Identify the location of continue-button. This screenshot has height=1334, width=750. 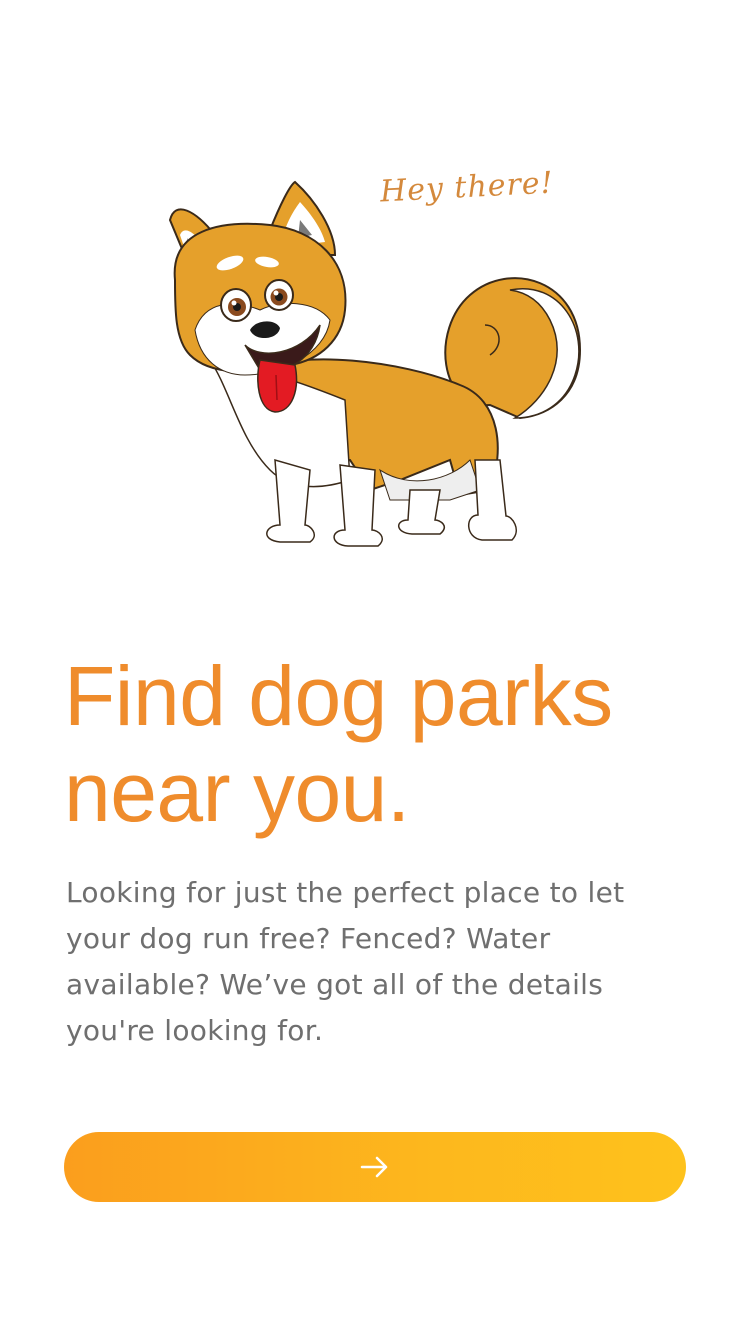
(375, 1167).